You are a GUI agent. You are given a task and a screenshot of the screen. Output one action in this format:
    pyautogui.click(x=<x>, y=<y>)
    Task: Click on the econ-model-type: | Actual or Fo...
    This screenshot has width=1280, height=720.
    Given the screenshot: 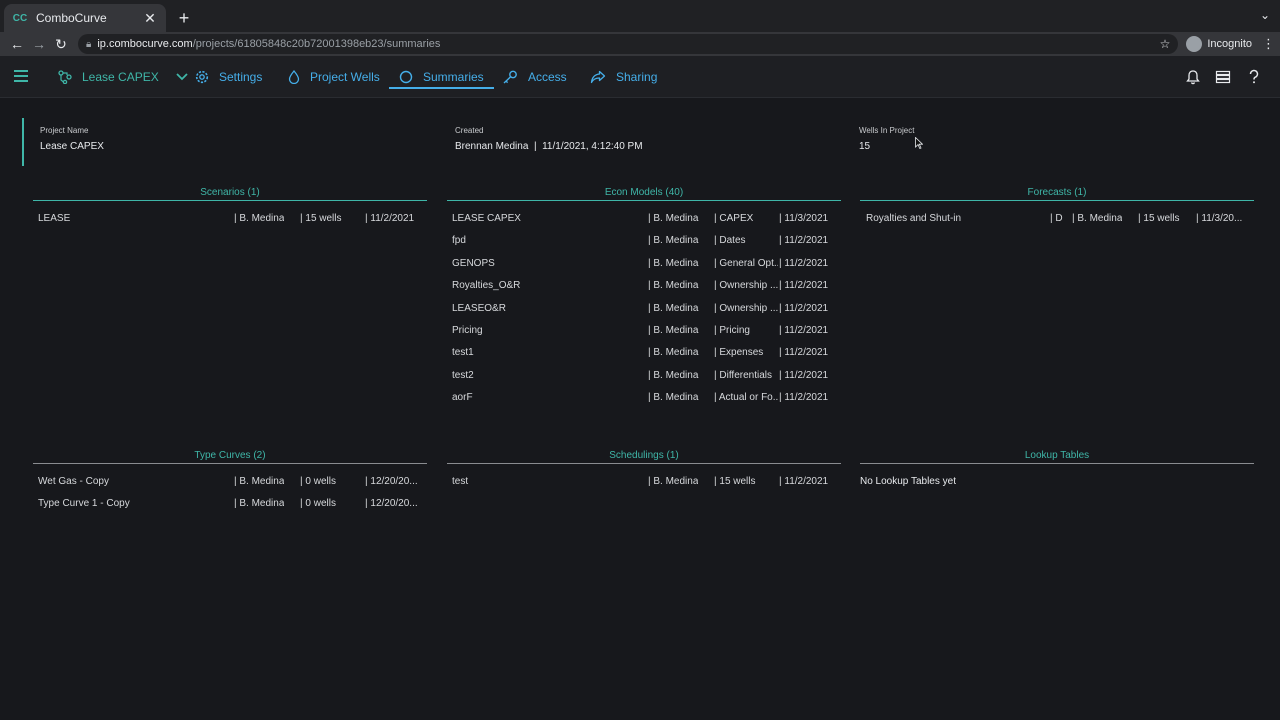 What is the action you would take?
    pyautogui.click(x=746, y=398)
    